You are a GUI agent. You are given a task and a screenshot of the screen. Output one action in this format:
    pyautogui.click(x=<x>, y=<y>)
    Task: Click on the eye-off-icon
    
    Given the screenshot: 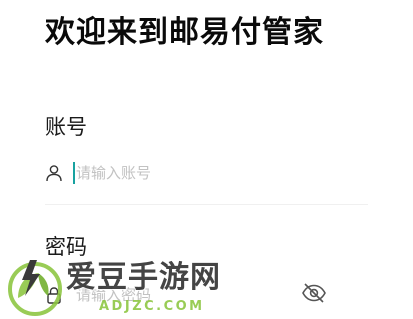 What is the action you would take?
    pyautogui.click(x=314, y=293)
    